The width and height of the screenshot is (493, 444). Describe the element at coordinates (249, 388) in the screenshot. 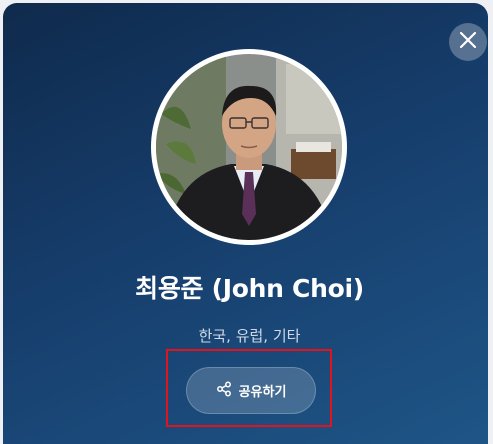

I see `highlight-annotation` at that location.